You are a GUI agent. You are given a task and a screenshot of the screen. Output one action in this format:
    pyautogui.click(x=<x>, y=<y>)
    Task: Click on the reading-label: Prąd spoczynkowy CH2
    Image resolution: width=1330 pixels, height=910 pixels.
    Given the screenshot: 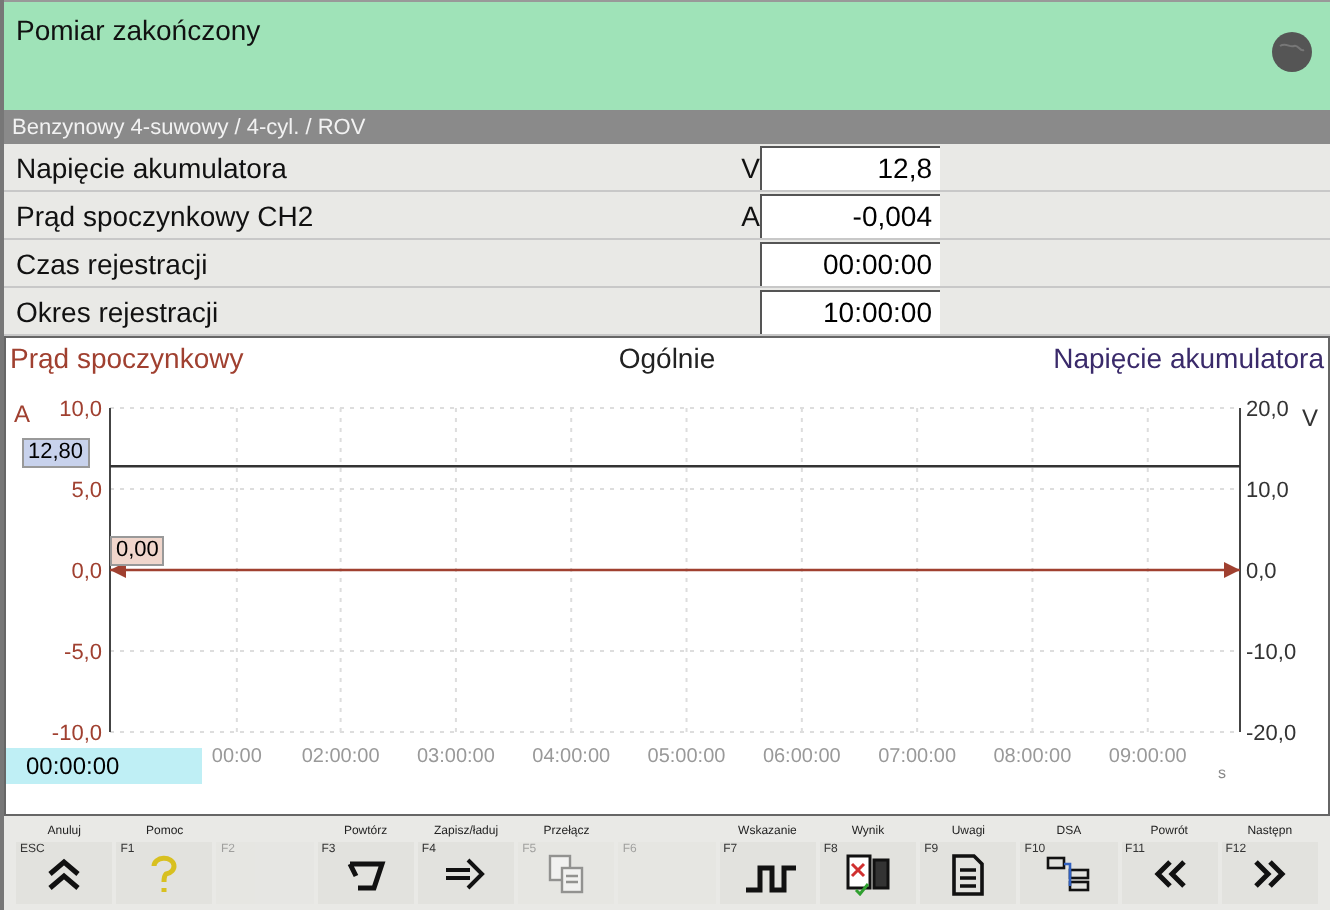 What is the action you would take?
    pyautogui.click(x=165, y=215)
    